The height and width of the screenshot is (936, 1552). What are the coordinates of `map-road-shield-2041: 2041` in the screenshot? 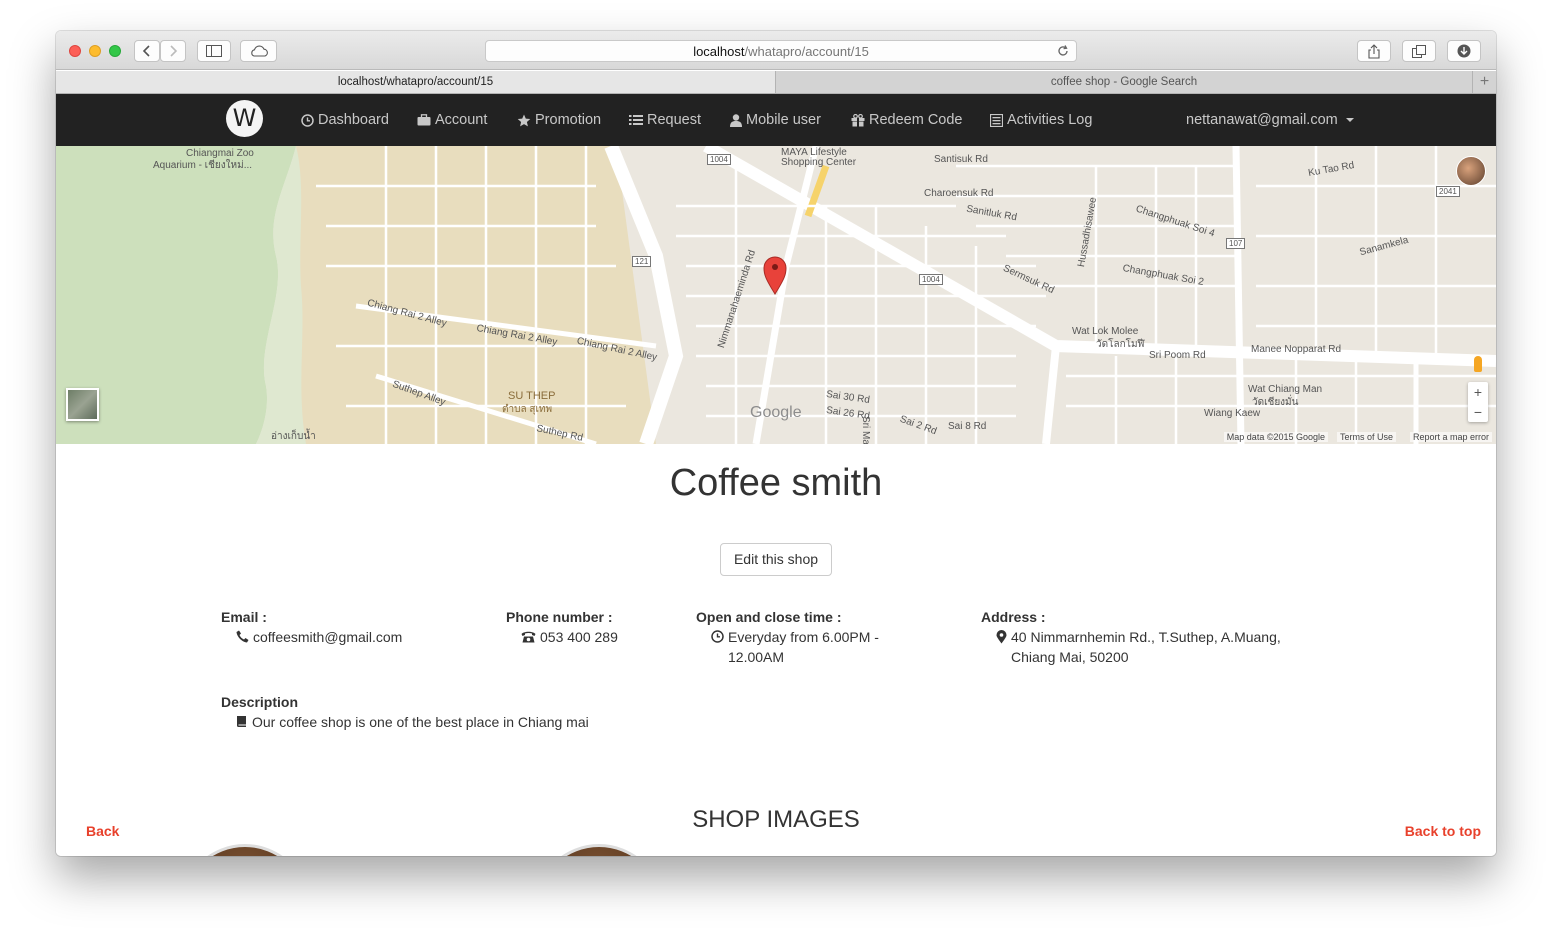 It's located at (1448, 191).